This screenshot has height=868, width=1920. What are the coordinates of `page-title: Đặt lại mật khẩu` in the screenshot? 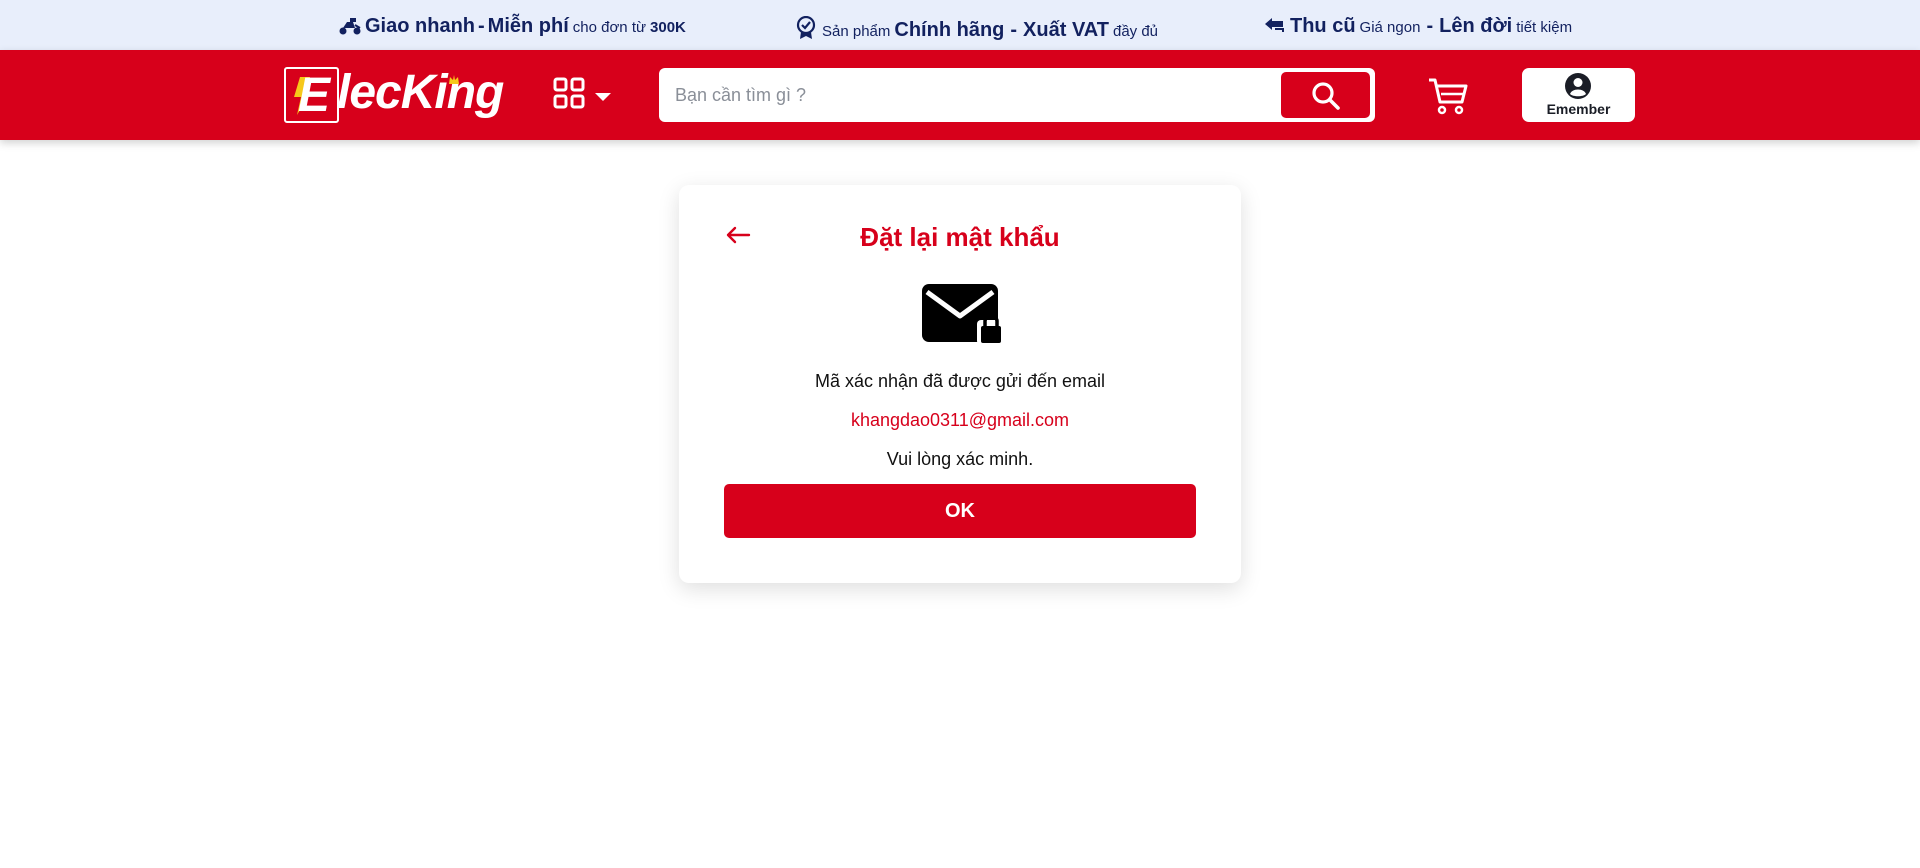 It's located at (960, 237).